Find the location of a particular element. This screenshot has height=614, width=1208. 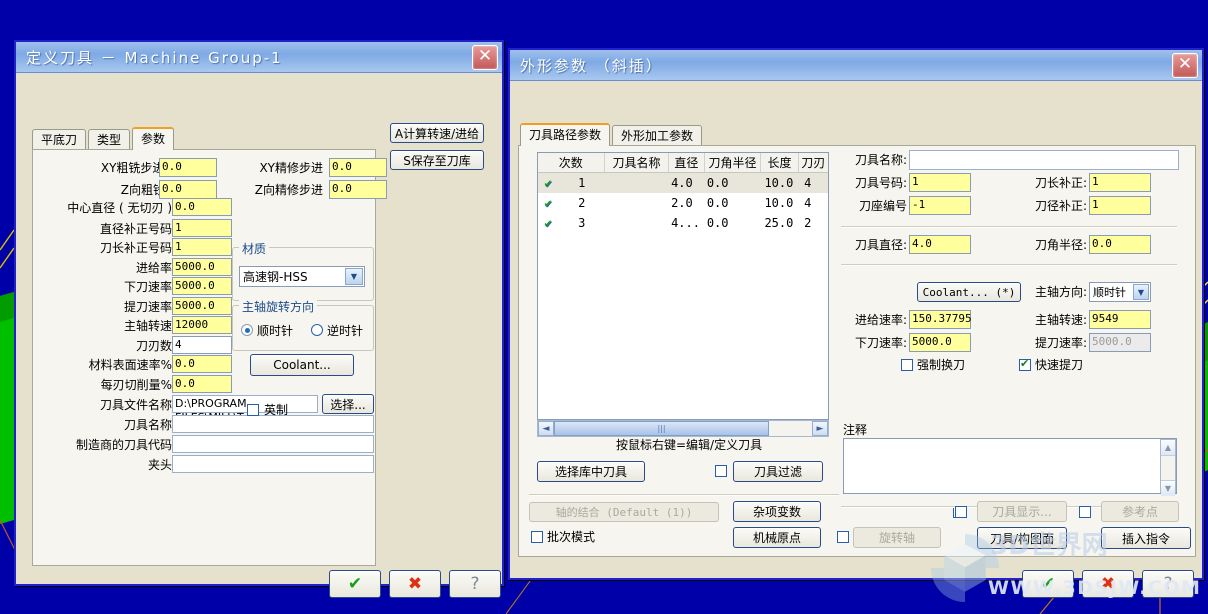

tab-toolpath-parameters: 刀具路径参数 is located at coordinates (565, 134).